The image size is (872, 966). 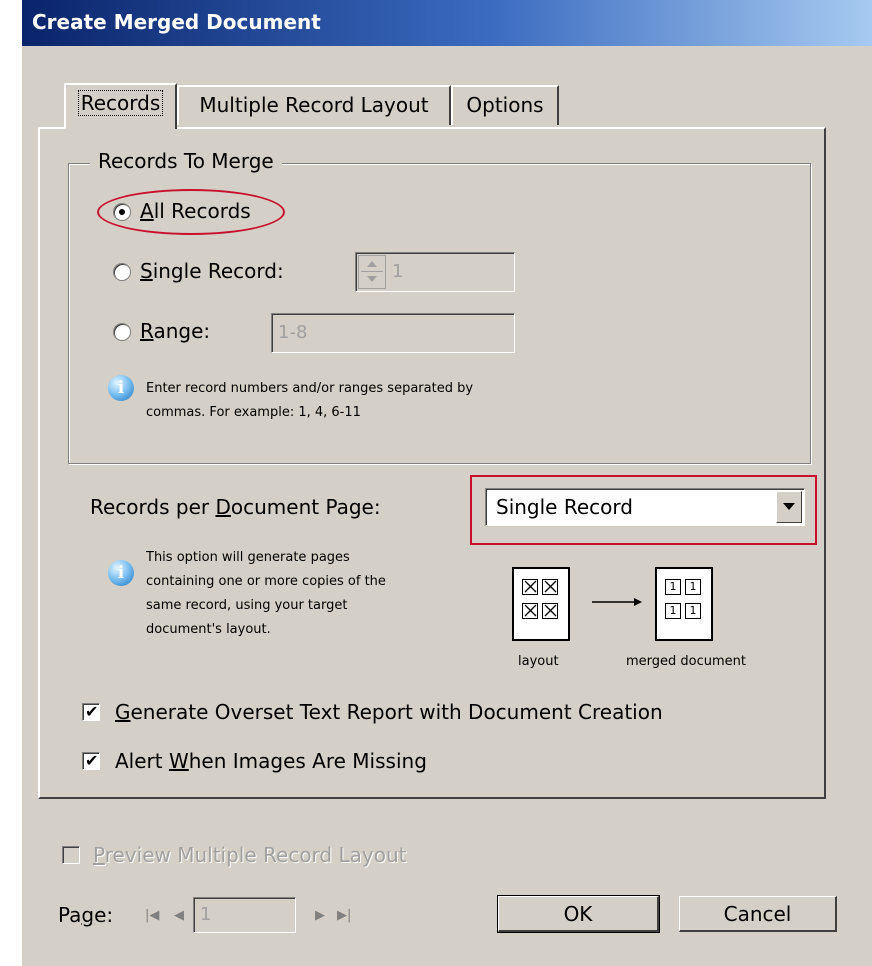 What do you see at coordinates (86, 915) in the screenshot?
I see `page-label: Page:` at bounding box center [86, 915].